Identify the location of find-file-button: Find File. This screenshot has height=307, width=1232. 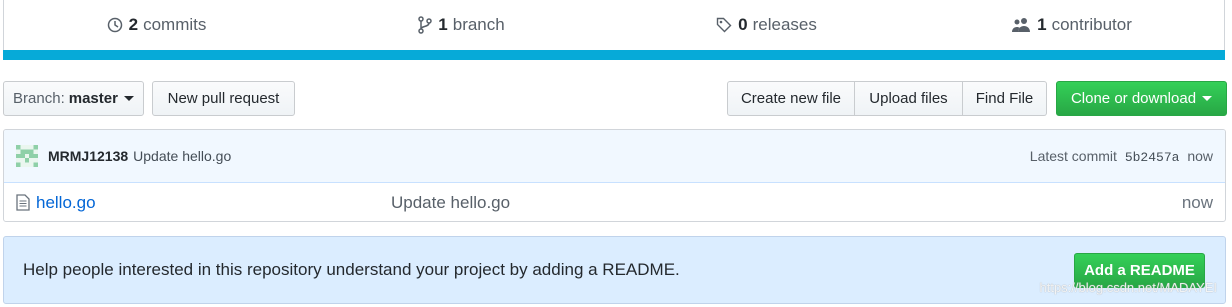
(1005, 98).